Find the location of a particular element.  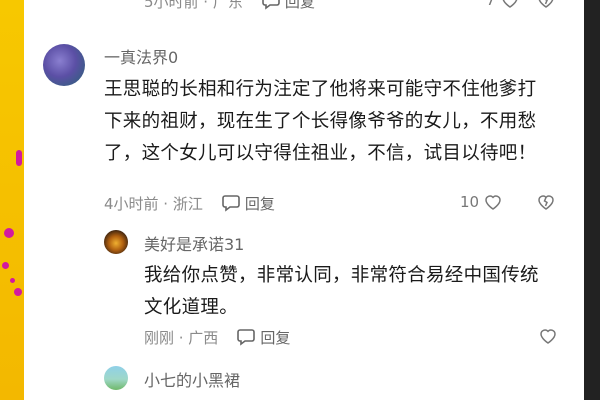

reply-username: 美好是承诺31 is located at coordinates (194, 243).